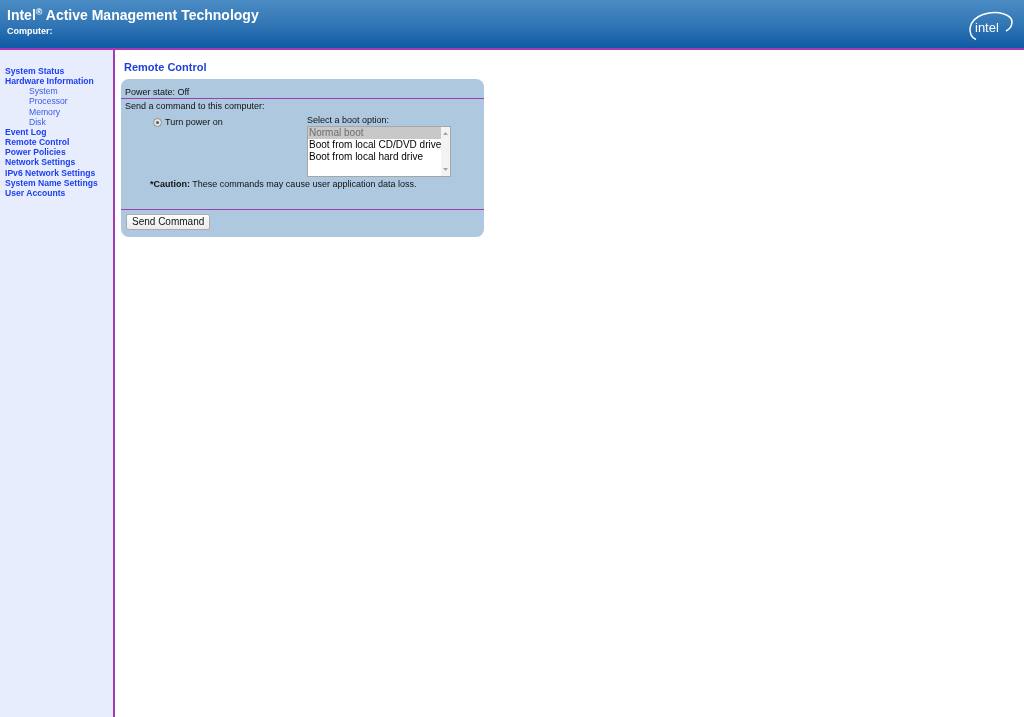 The width and height of the screenshot is (1024, 717). Describe the element at coordinates (446, 133) in the screenshot. I see `scroll-up-icon` at that location.